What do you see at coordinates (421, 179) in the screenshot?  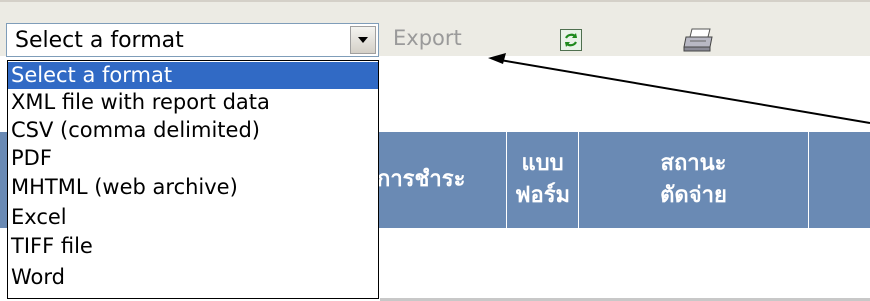 I see `column-header-label: การชำระ` at bounding box center [421, 179].